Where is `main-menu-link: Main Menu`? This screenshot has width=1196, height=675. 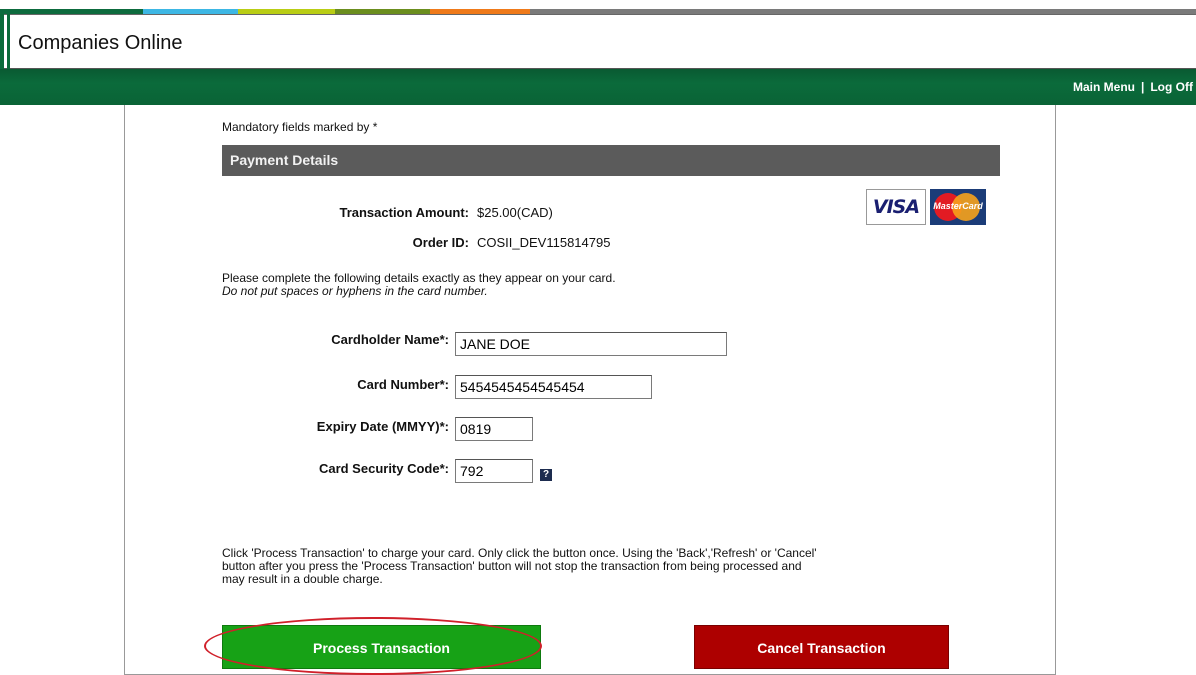
main-menu-link: Main Menu is located at coordinates (1104, 87).